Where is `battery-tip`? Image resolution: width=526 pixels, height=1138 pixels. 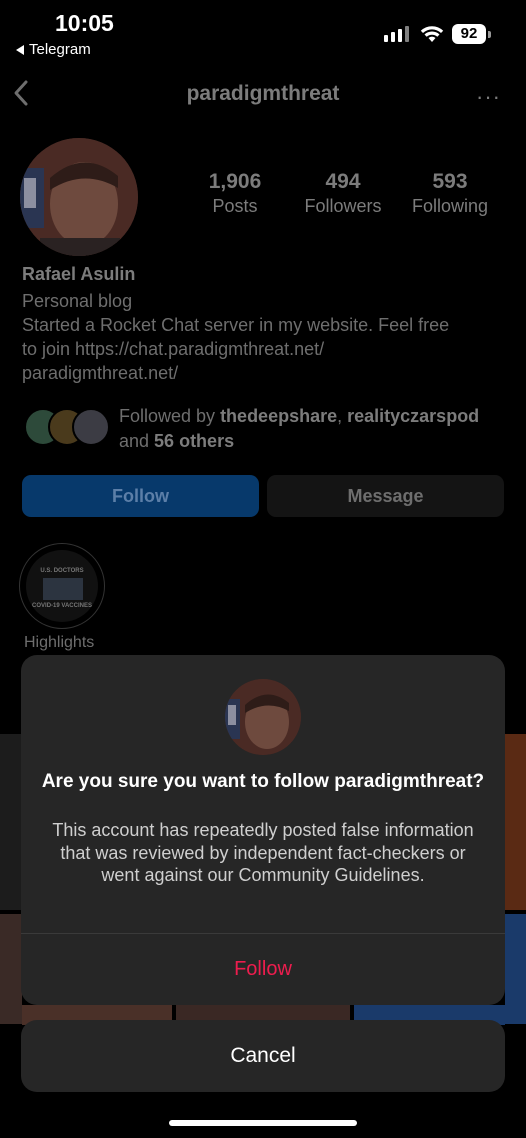 battery-tip is located at coordinates (489, 34).